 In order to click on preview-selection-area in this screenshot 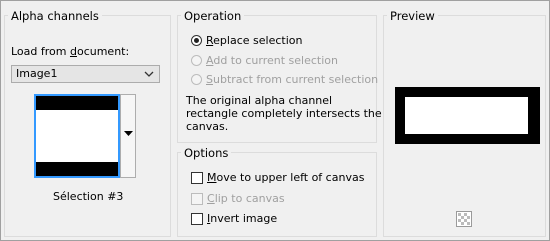, I will do `click(466, 115)`.